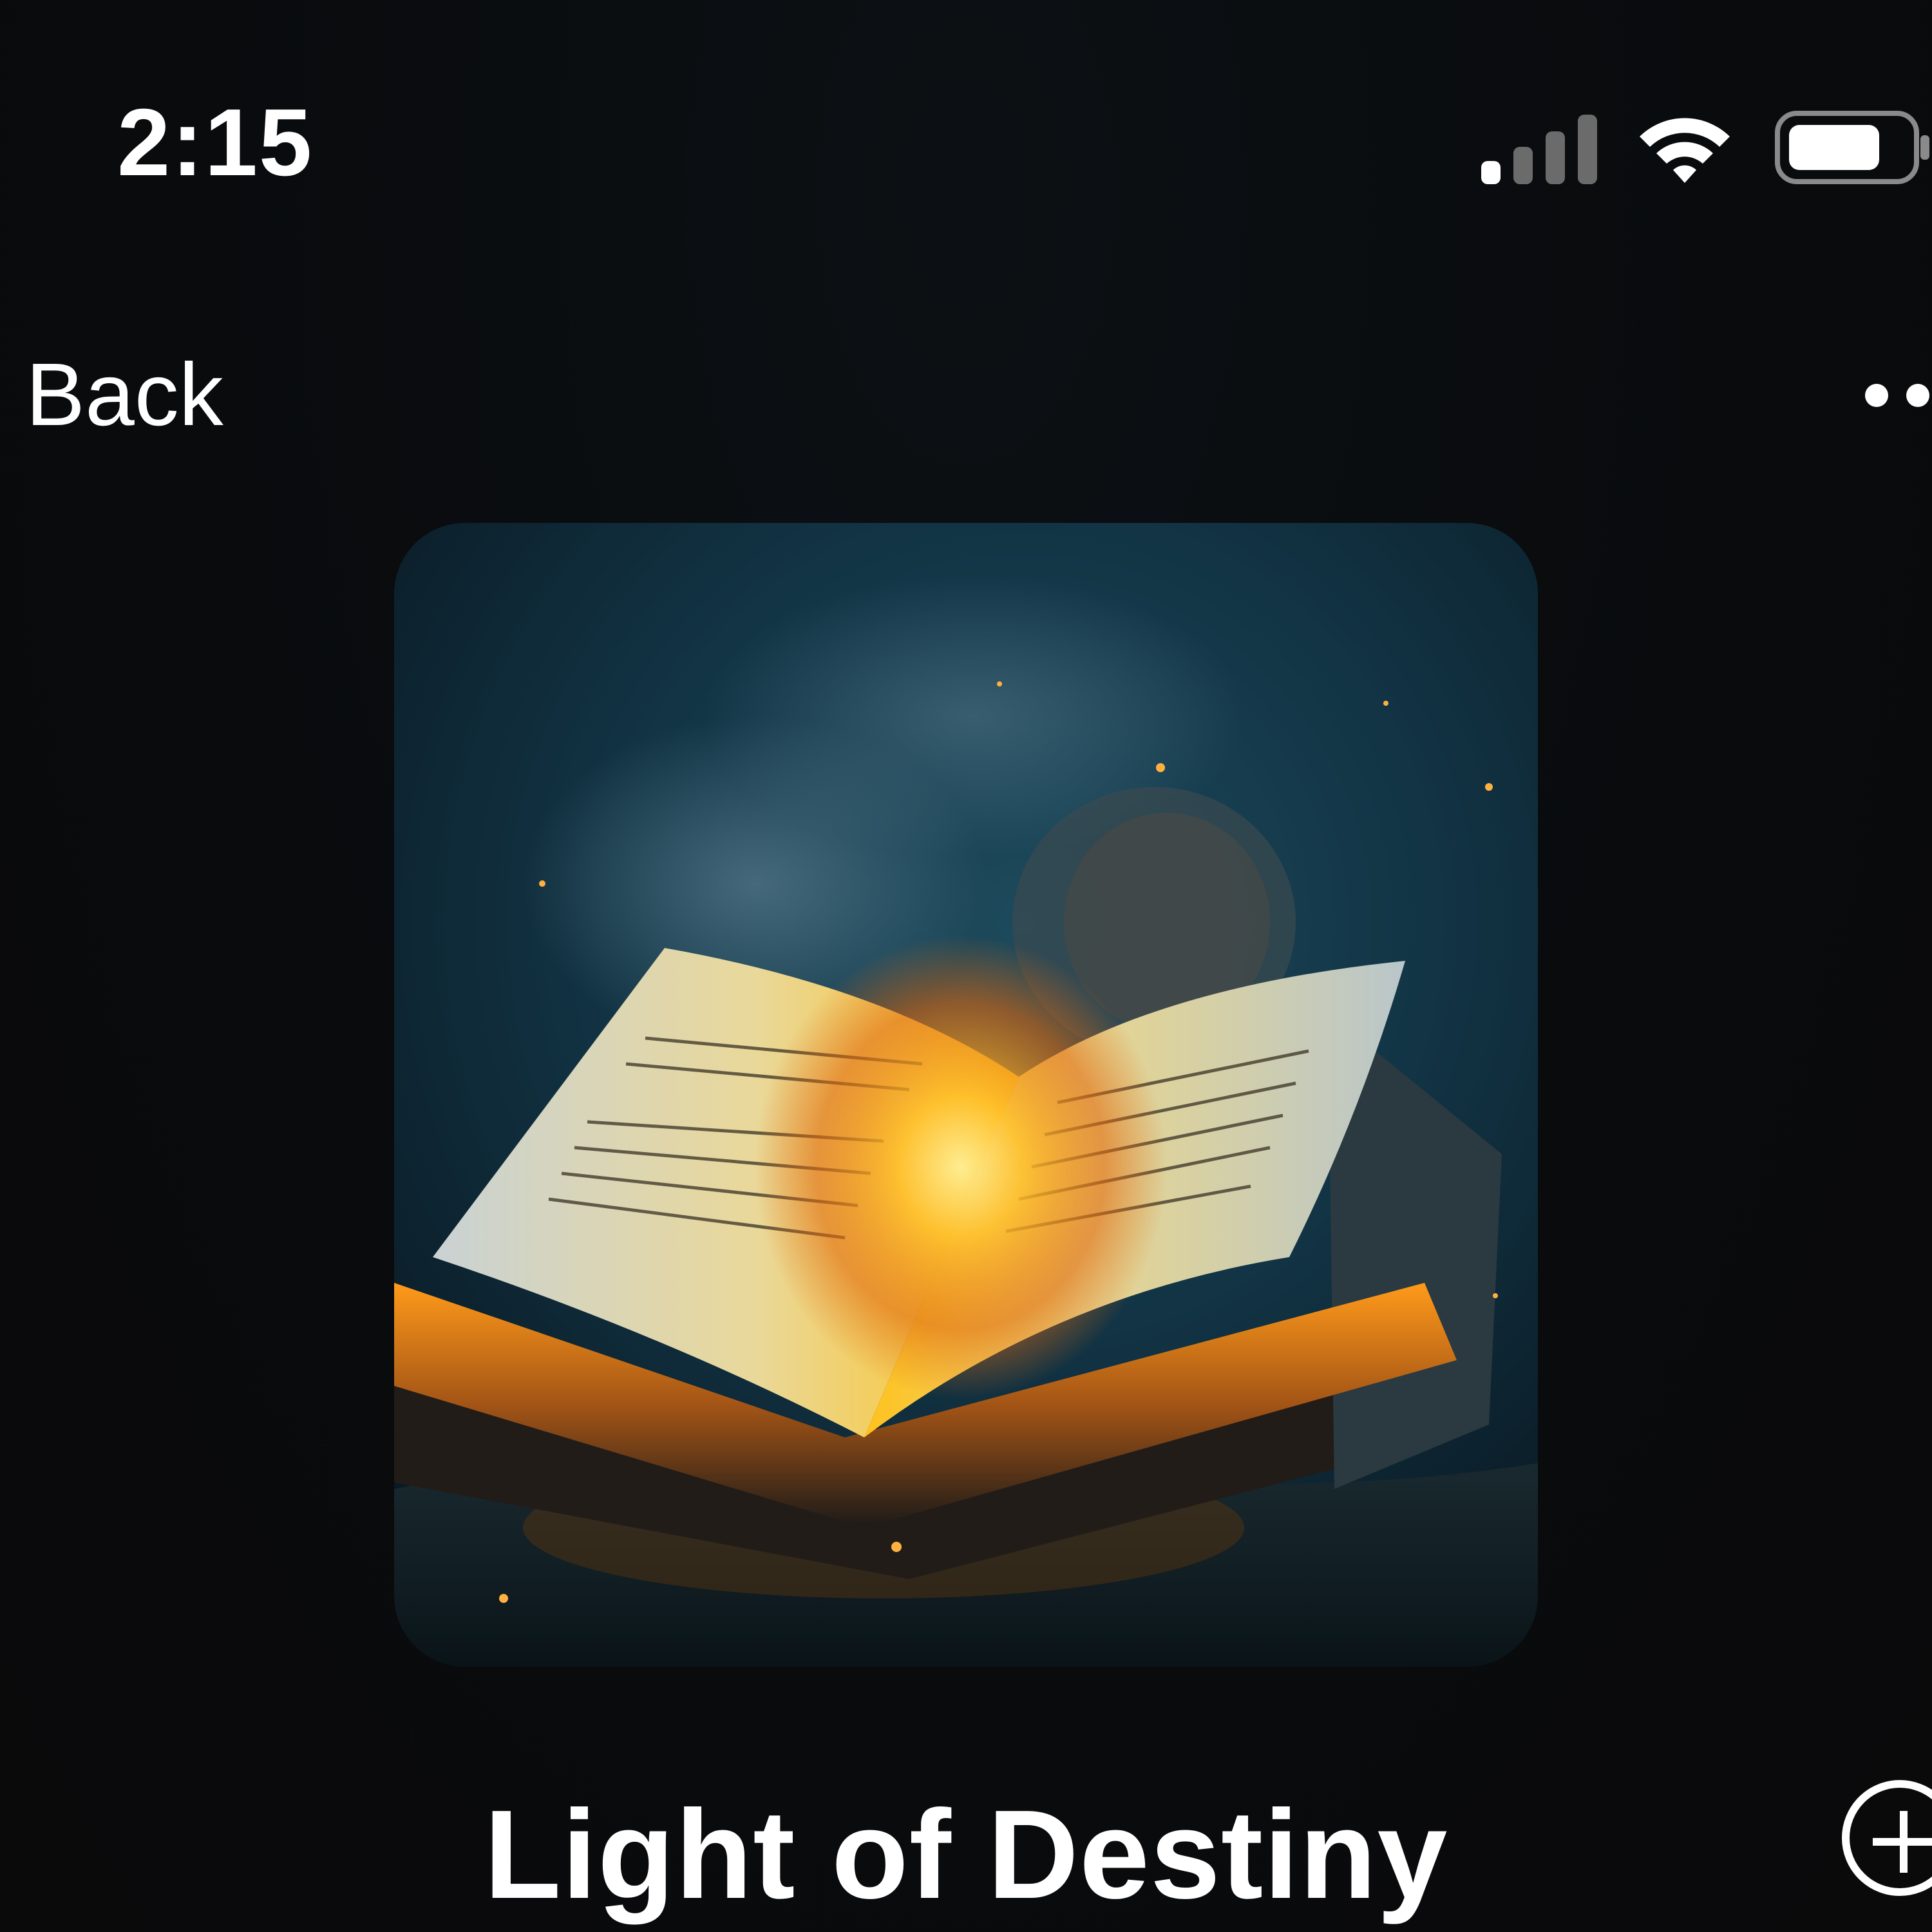 The width and height of the screenshot is (1932, 1932). Describe the element at coordinates (124, 395) in the screenshot. I see `back-button: Back` at that location.